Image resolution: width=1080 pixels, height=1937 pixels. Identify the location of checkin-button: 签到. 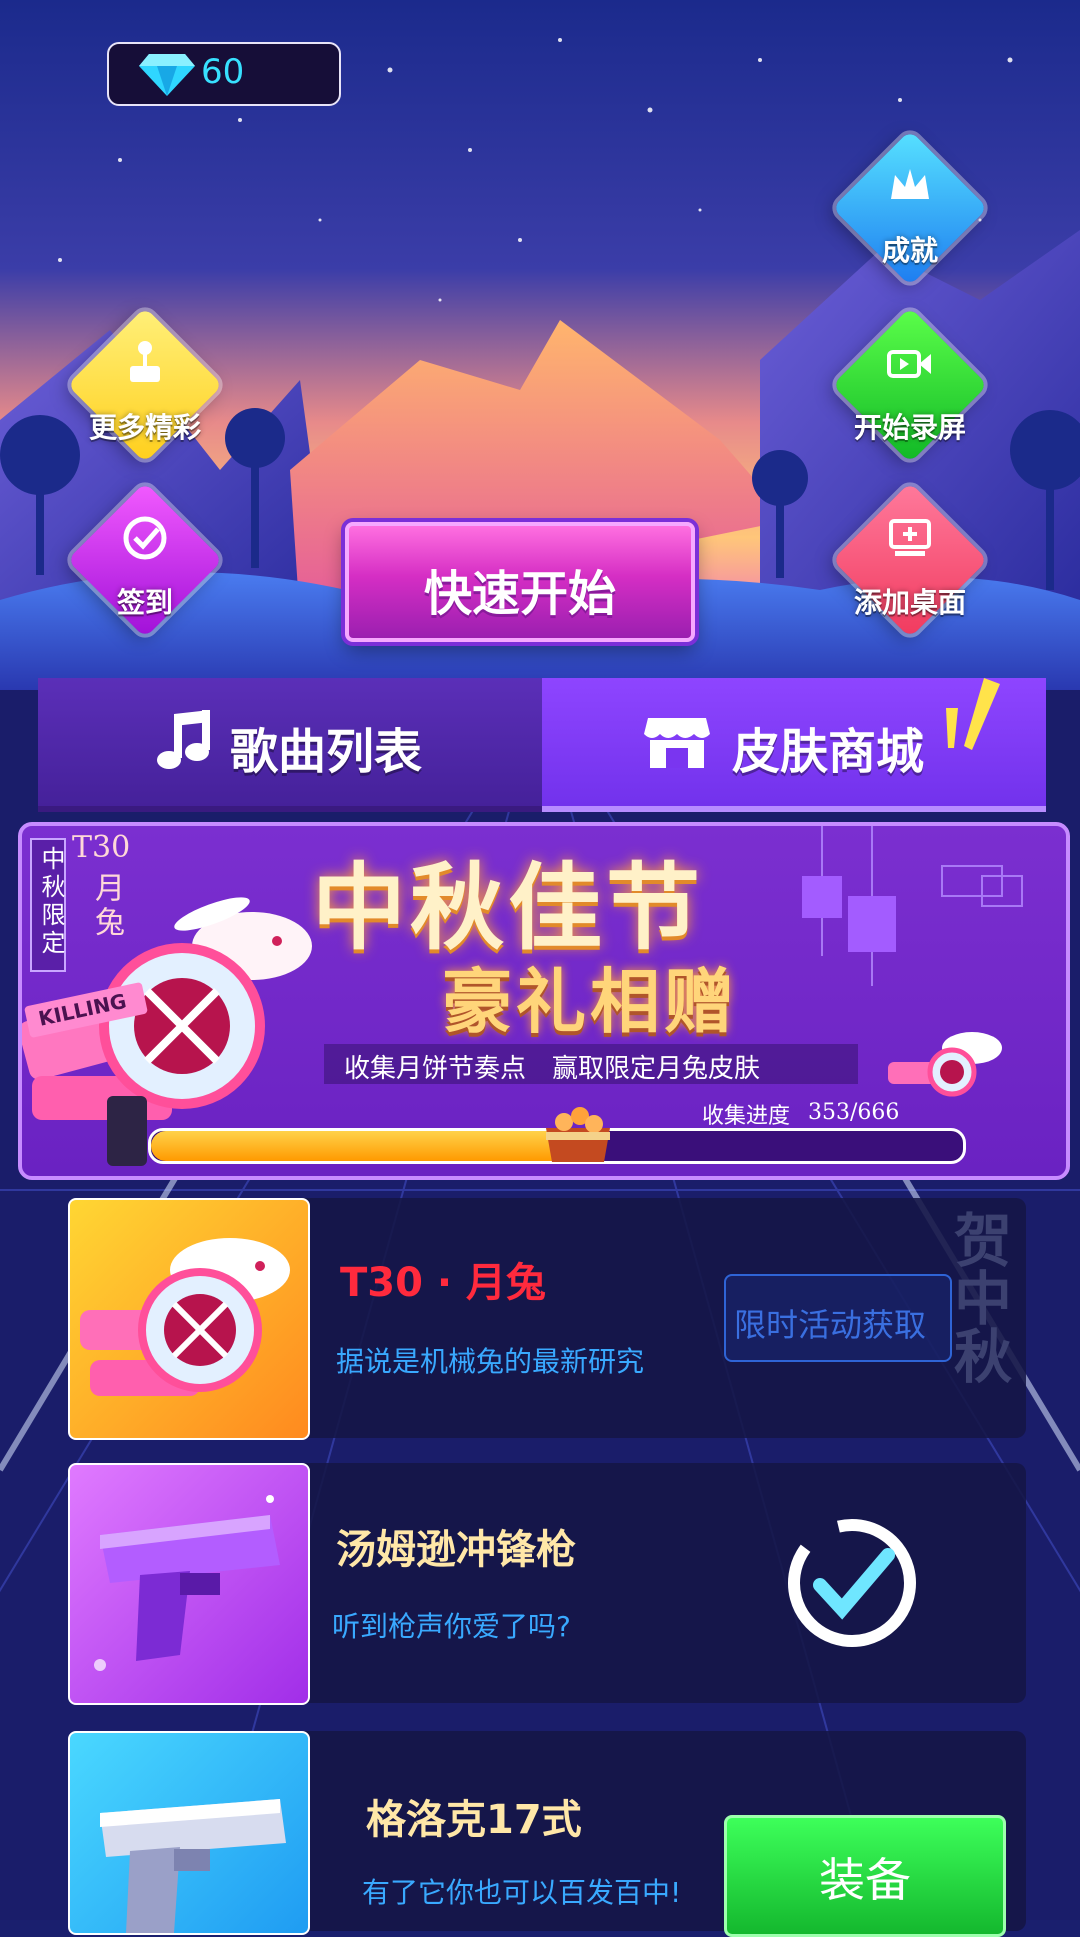
(145, 560).